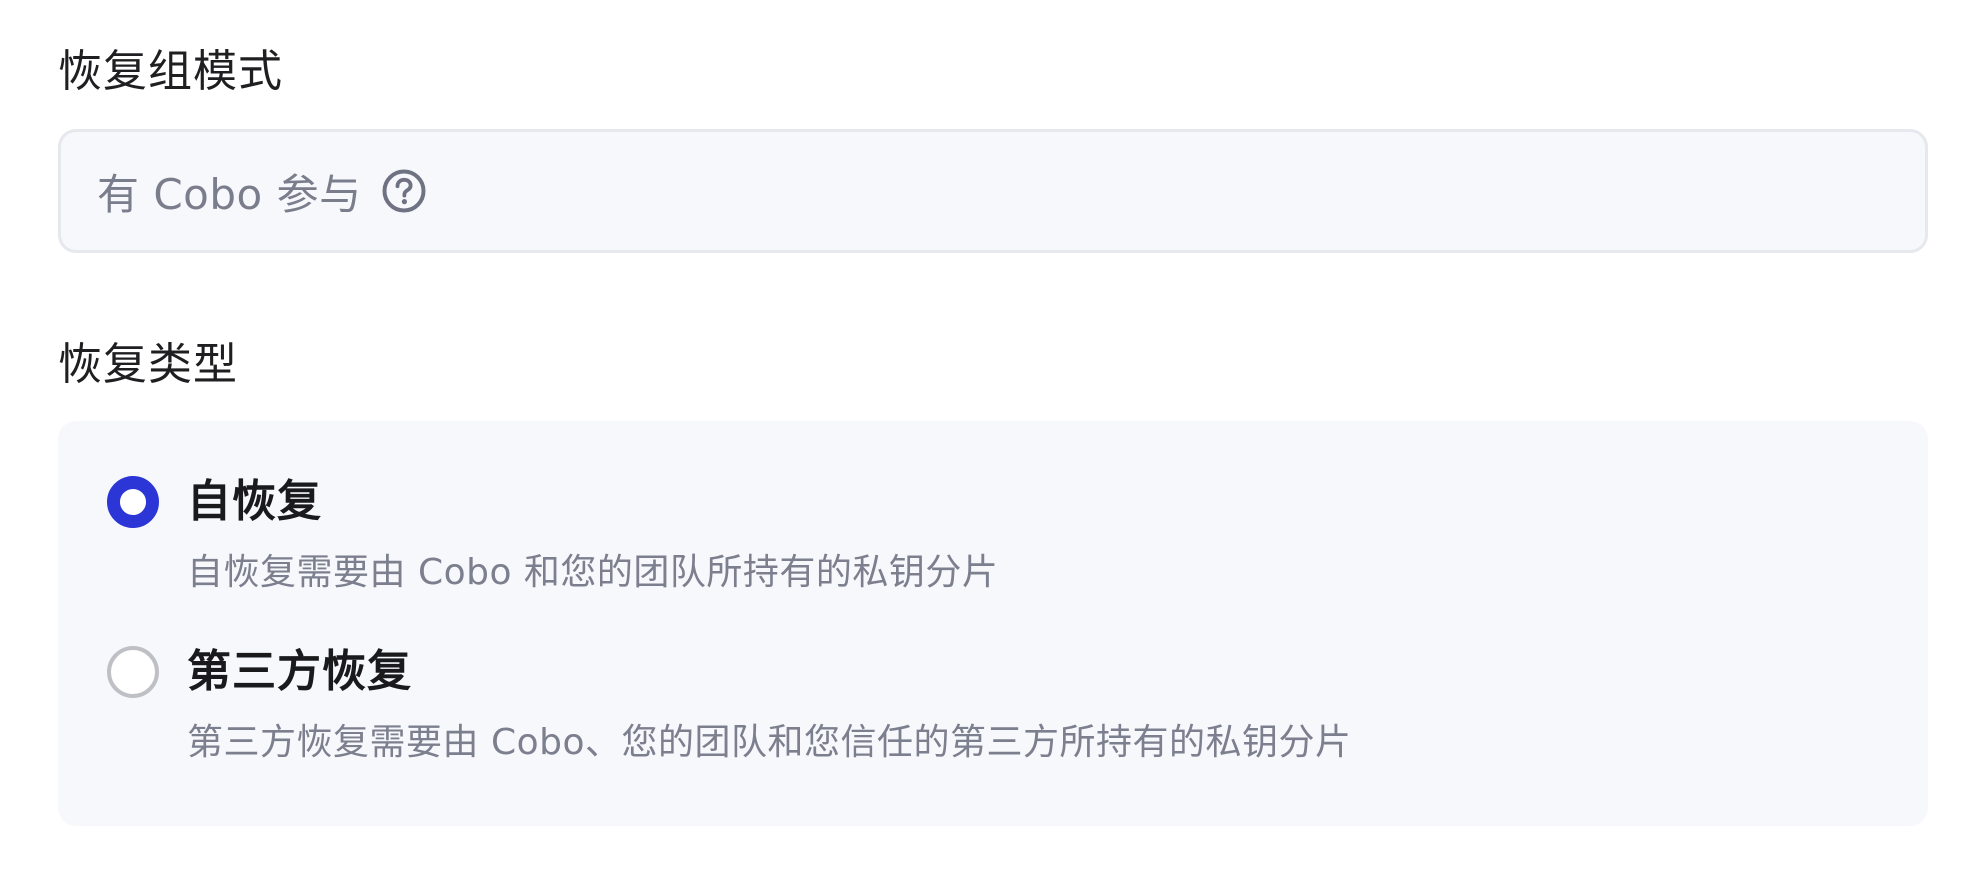 This screenshot has height=878, width=1982. Describe the element at coordinates (133, 502) in the screenshot. I see `radio-checked-icon` at that location.